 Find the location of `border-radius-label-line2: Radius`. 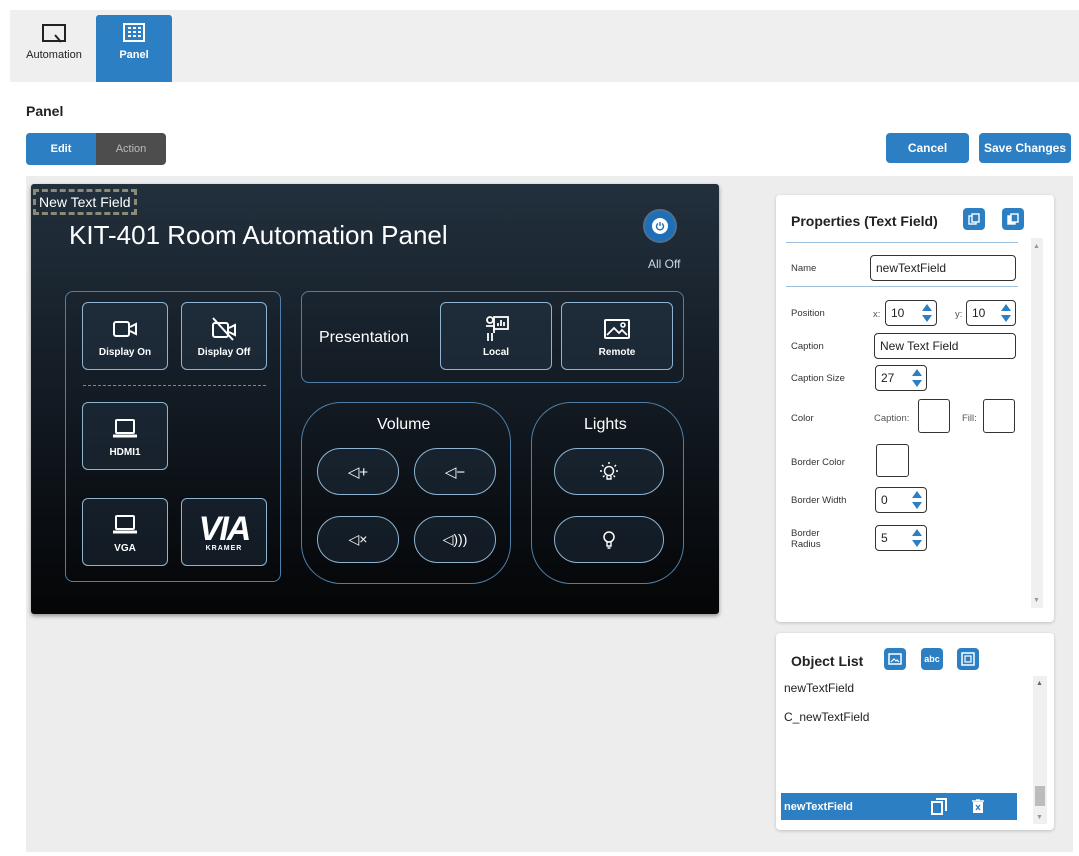

border-radius-label-line2: Radius is located at coordinates (806, 544).